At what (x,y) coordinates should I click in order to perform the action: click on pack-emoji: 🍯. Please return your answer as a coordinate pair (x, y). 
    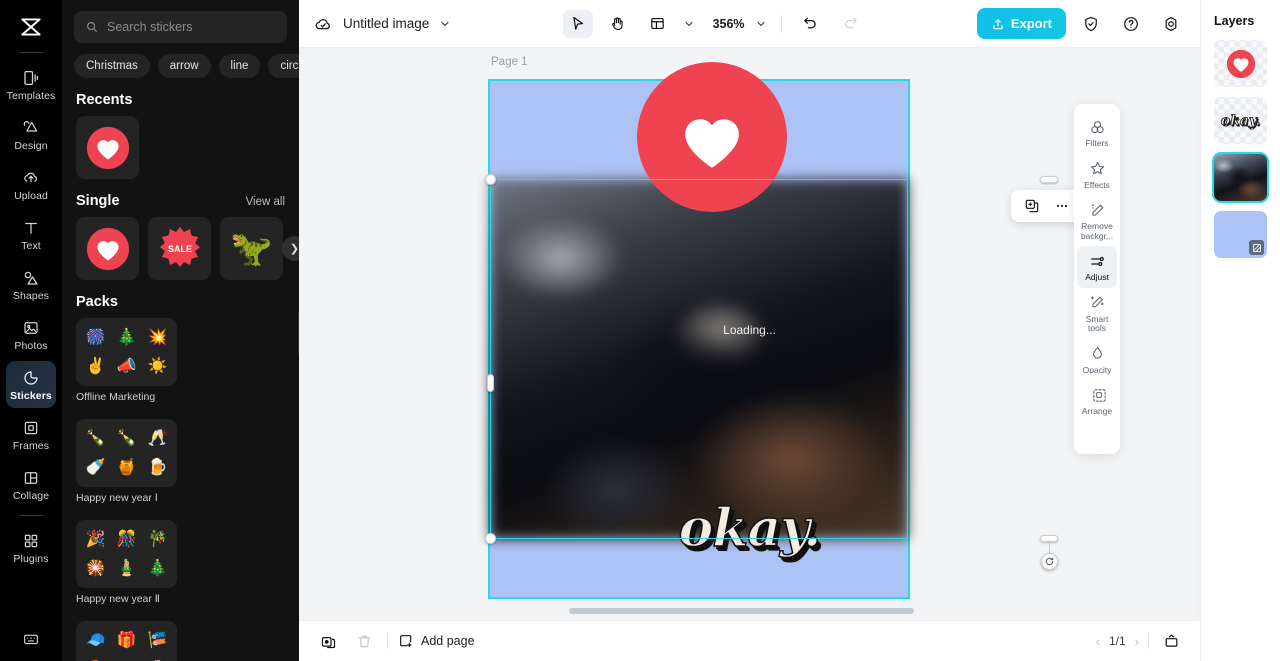
    Looking at the image, I should click on (126, 467).